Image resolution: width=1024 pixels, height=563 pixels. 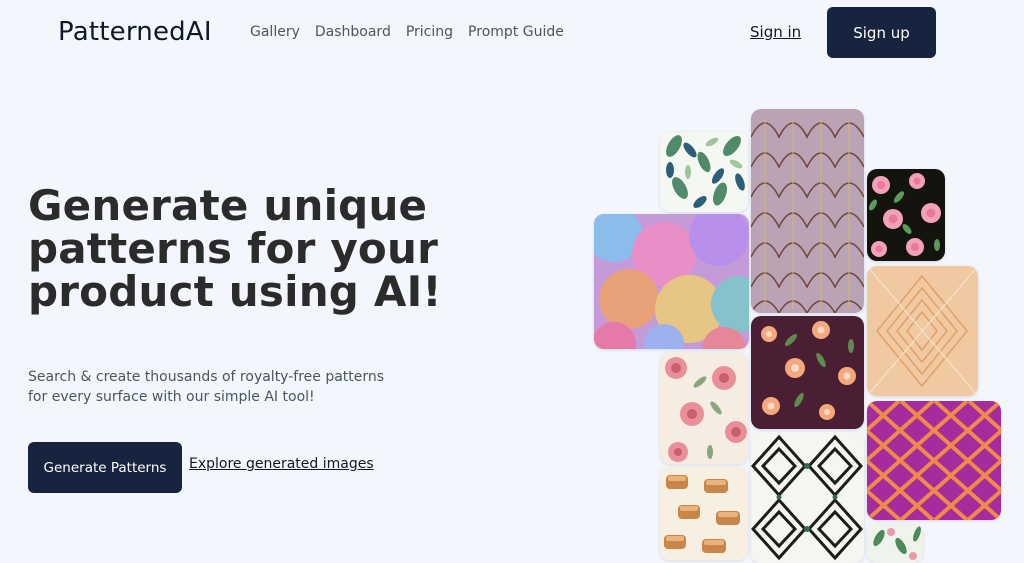 What do you see at coordinates (807, 372) in the screenshot?
I see `pattern-tile-floral-burgundy` at bounding box center [807, 372].